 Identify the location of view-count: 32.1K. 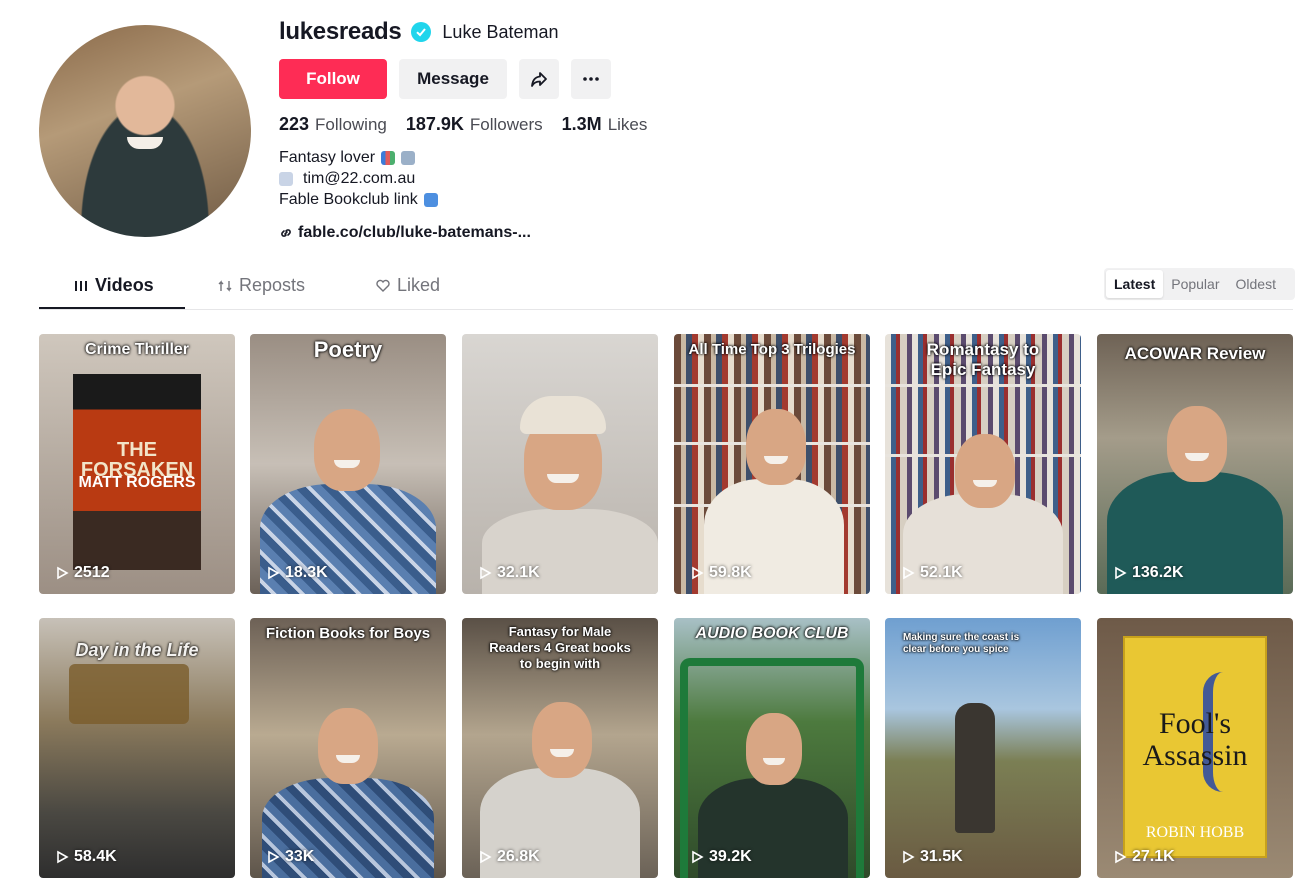
(509, 573).